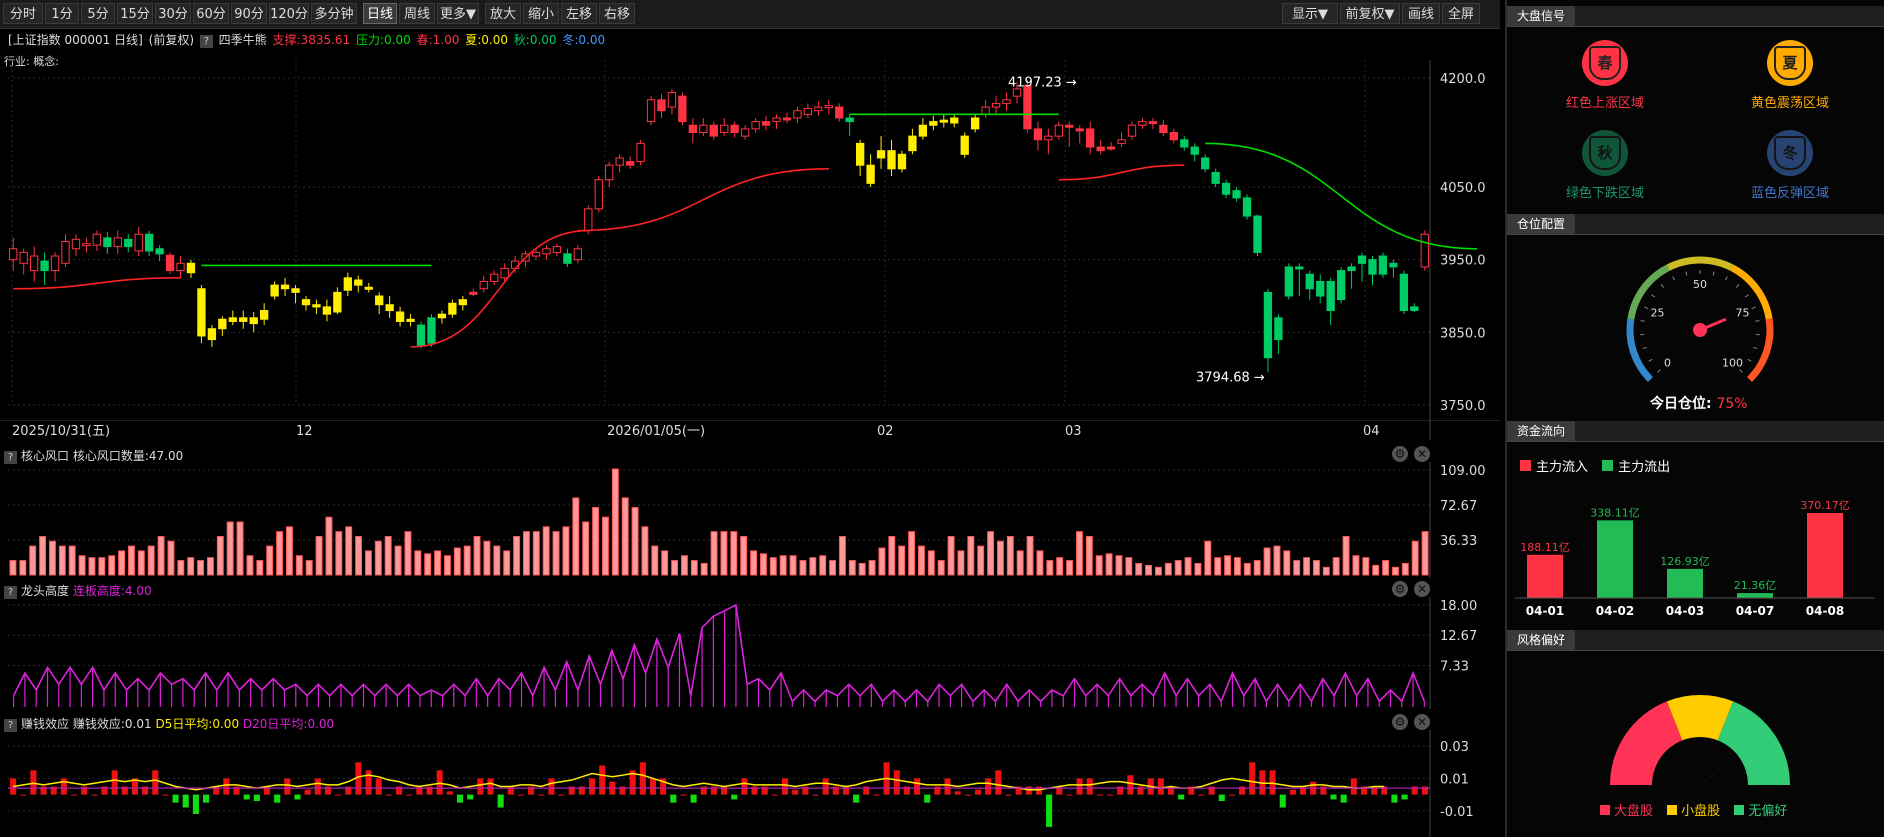 This screenshot has height=837, width=1884. I want to click on season-label: 蓝色反弹区域, so click(1789, 193).